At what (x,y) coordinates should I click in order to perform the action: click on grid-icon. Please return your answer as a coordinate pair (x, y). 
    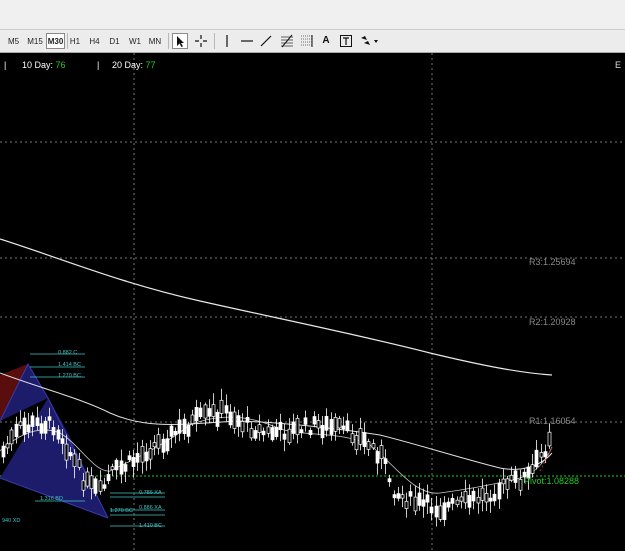
    Looking at the image, I should click on (307, 41).